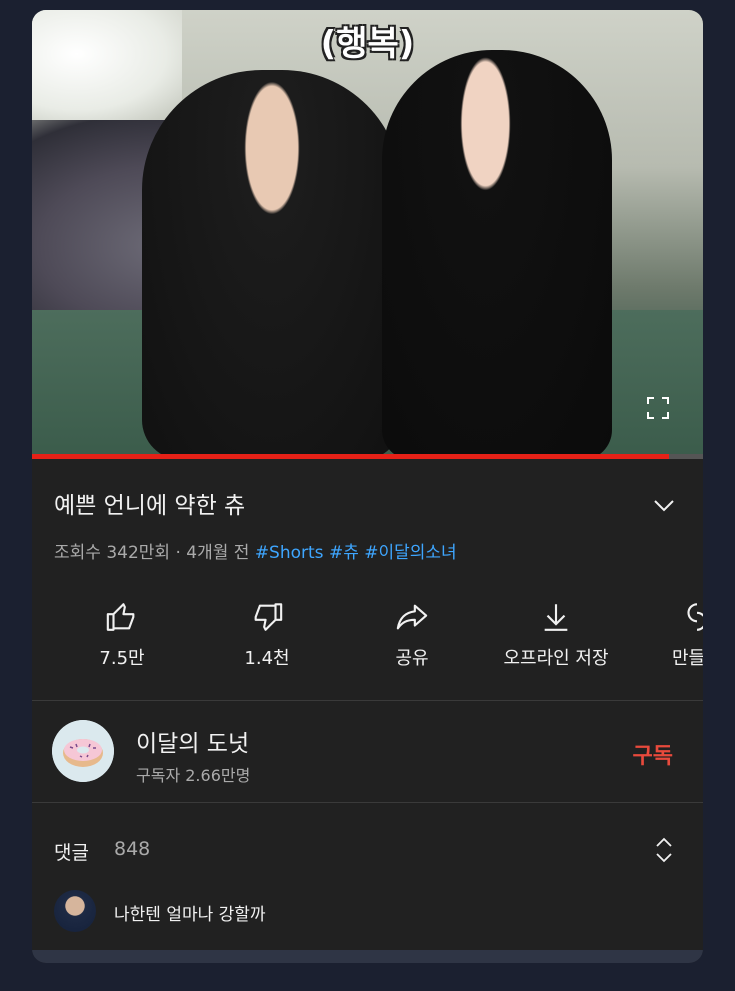 The width and height of the screenshot is (735, 991). I want to click on remix-icon, so click(695, 617).